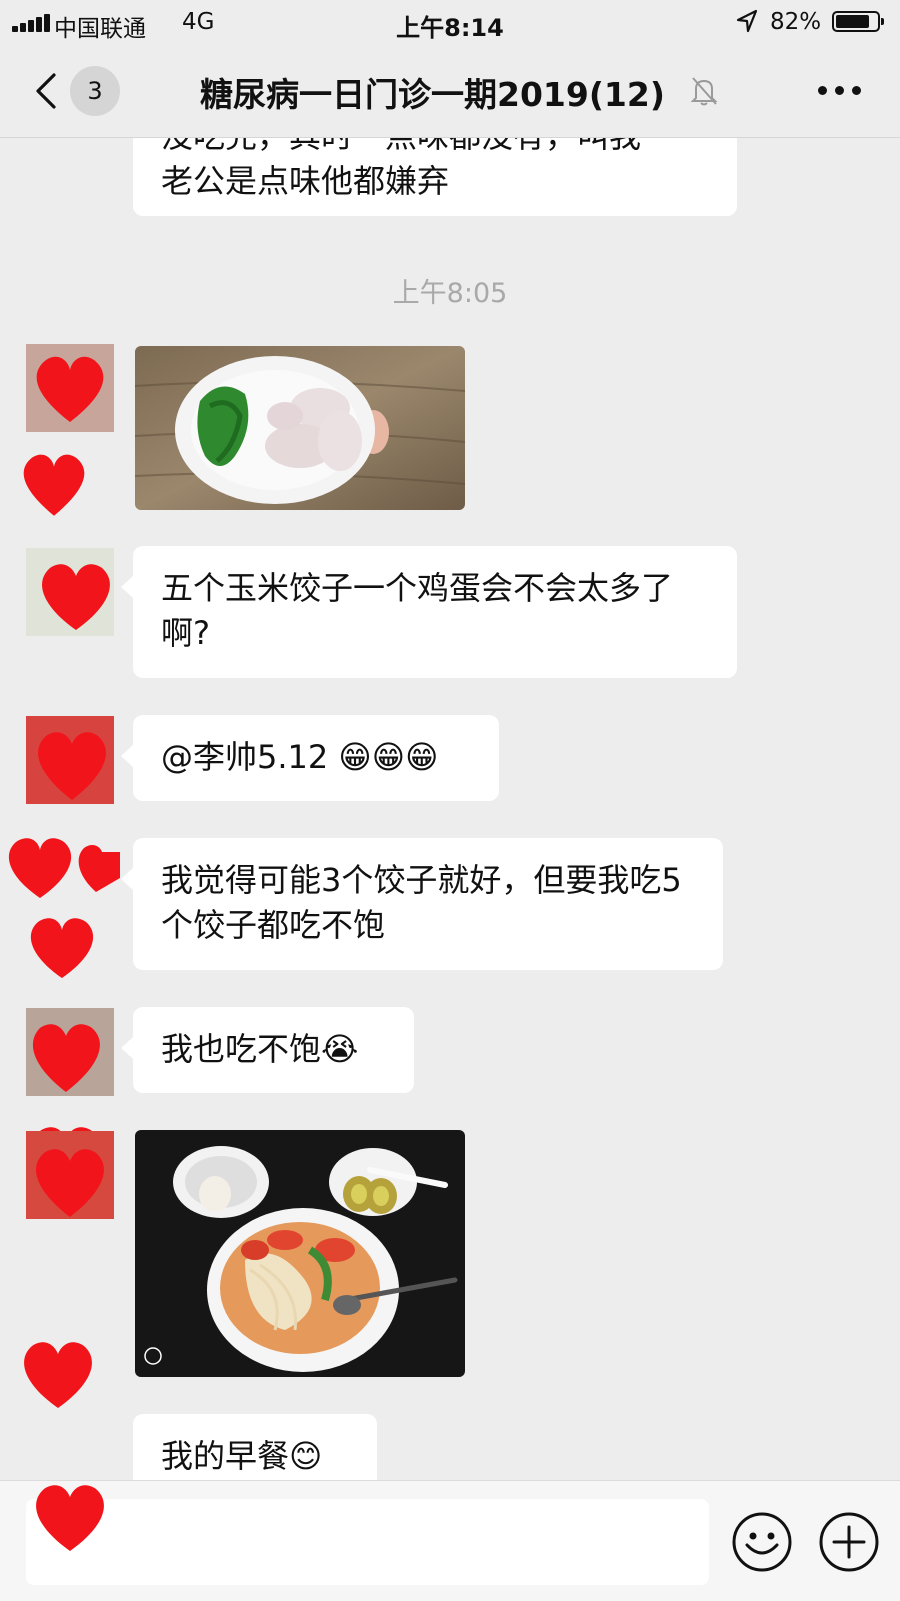 This screenshot has width=900, height=1601. I want to click on message-bubble: 我的早餐😊, so click(255, 1447).